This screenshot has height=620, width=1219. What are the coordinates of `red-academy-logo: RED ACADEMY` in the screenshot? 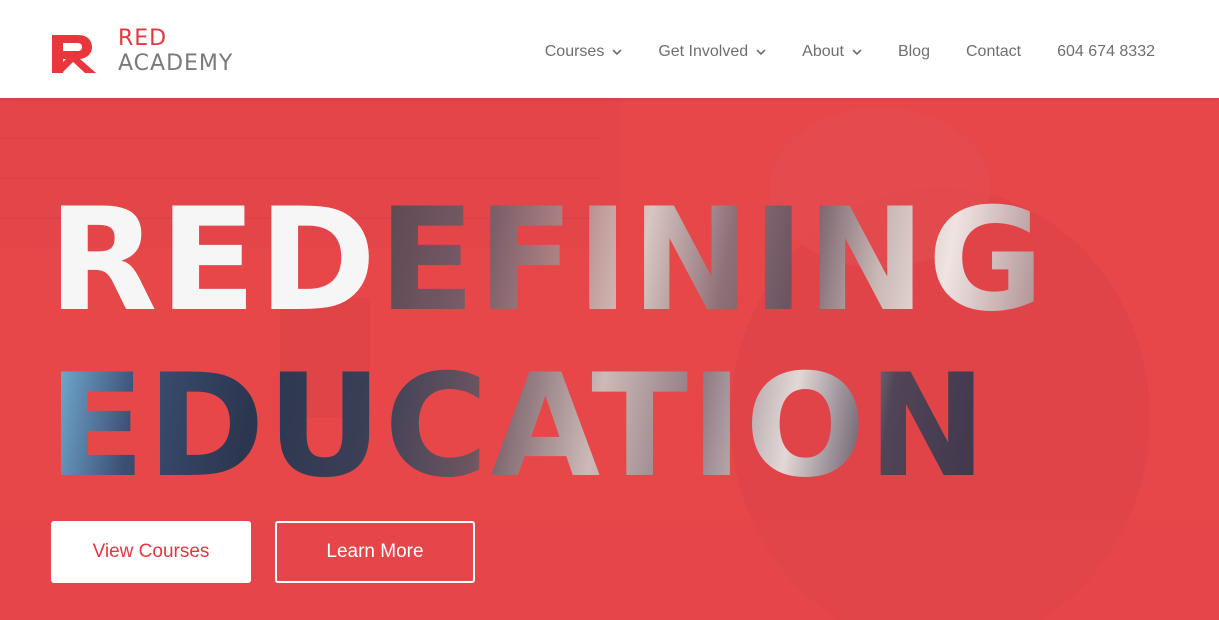 It's located at (141, 51).